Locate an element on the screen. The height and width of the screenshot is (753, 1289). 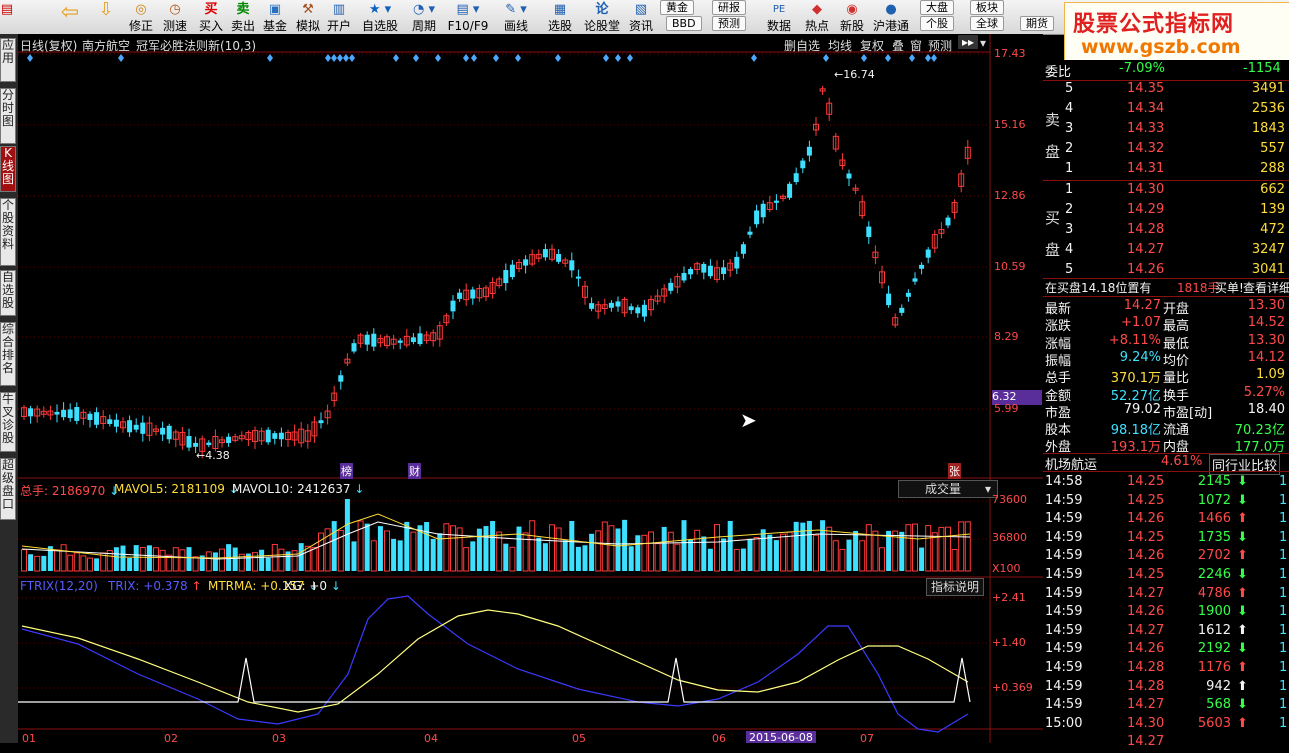
tab-watchlist: 自选股 is located at coordinates (8, 293).